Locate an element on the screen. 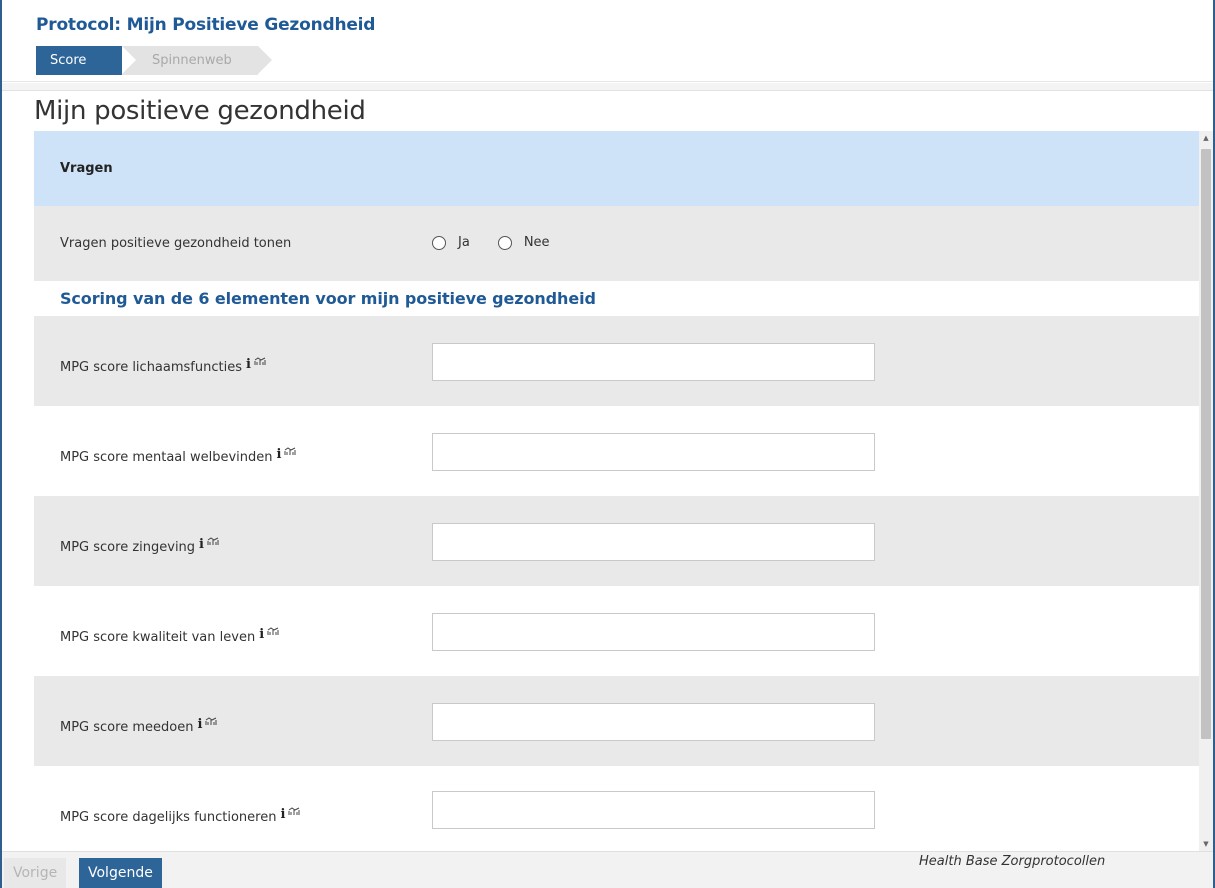 Image resolution: width=1215 pixels, height=888 pixels. score-label: MPG score mentaal welbevinden i is located at coordinates (178, 456).